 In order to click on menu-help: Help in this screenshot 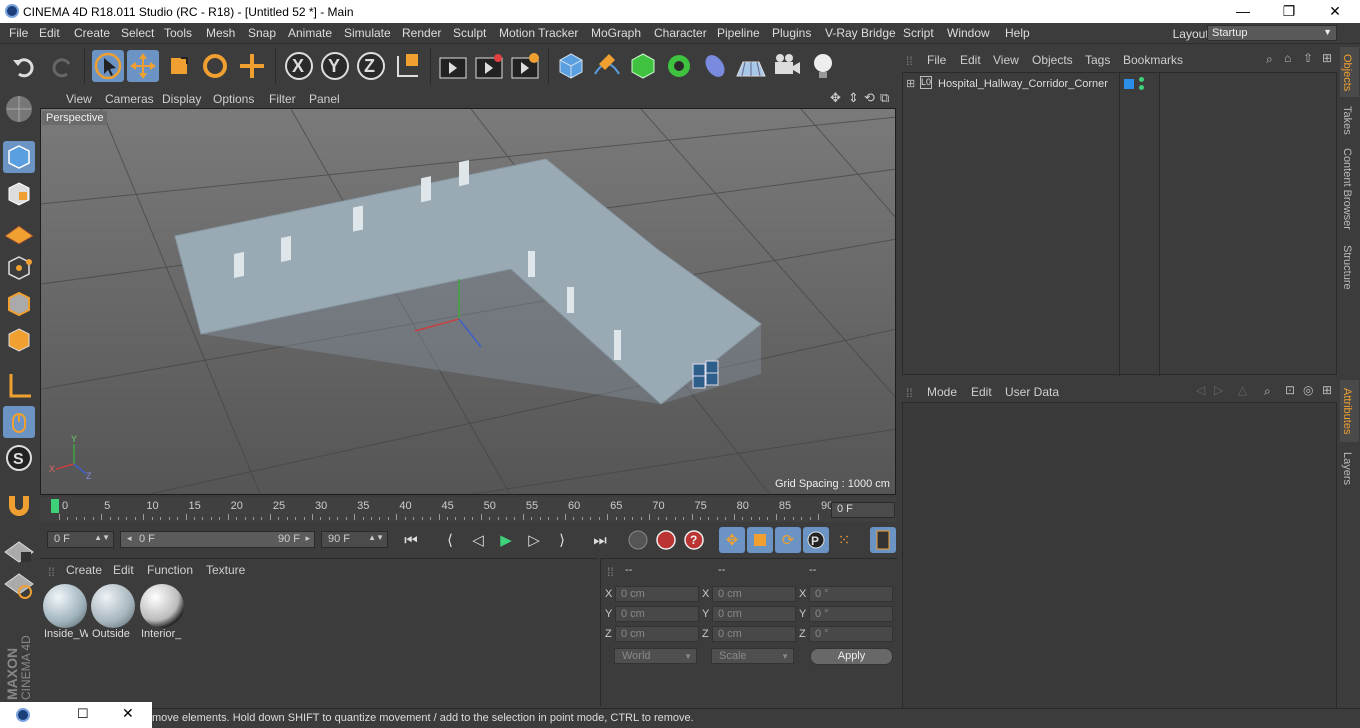, I will do `click(1017, 33)`.